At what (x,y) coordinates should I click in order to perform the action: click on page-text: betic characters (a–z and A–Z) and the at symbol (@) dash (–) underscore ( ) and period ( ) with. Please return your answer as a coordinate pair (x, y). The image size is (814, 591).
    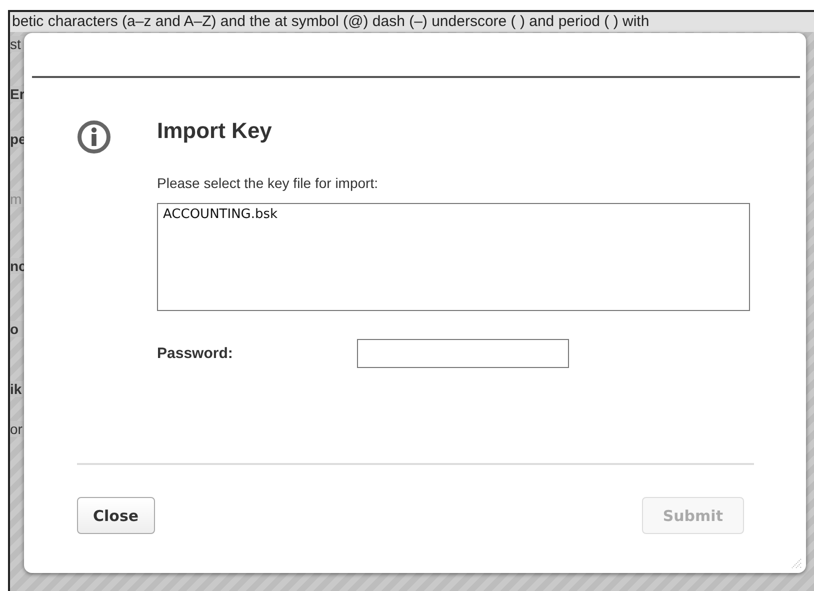
    Looking at the image, I should click on (412, 22).